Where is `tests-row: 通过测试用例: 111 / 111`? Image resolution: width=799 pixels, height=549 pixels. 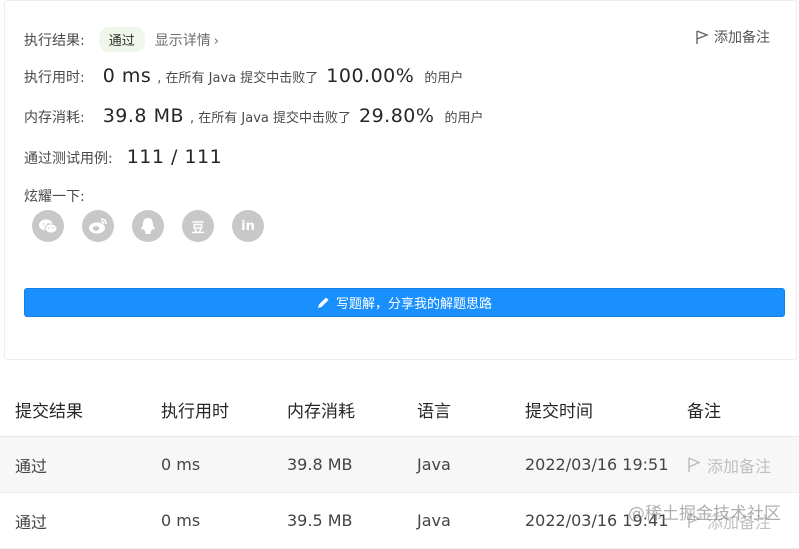 tests-row: 通过测试用例: 111 / 111 is located at coordinates (123, 157).